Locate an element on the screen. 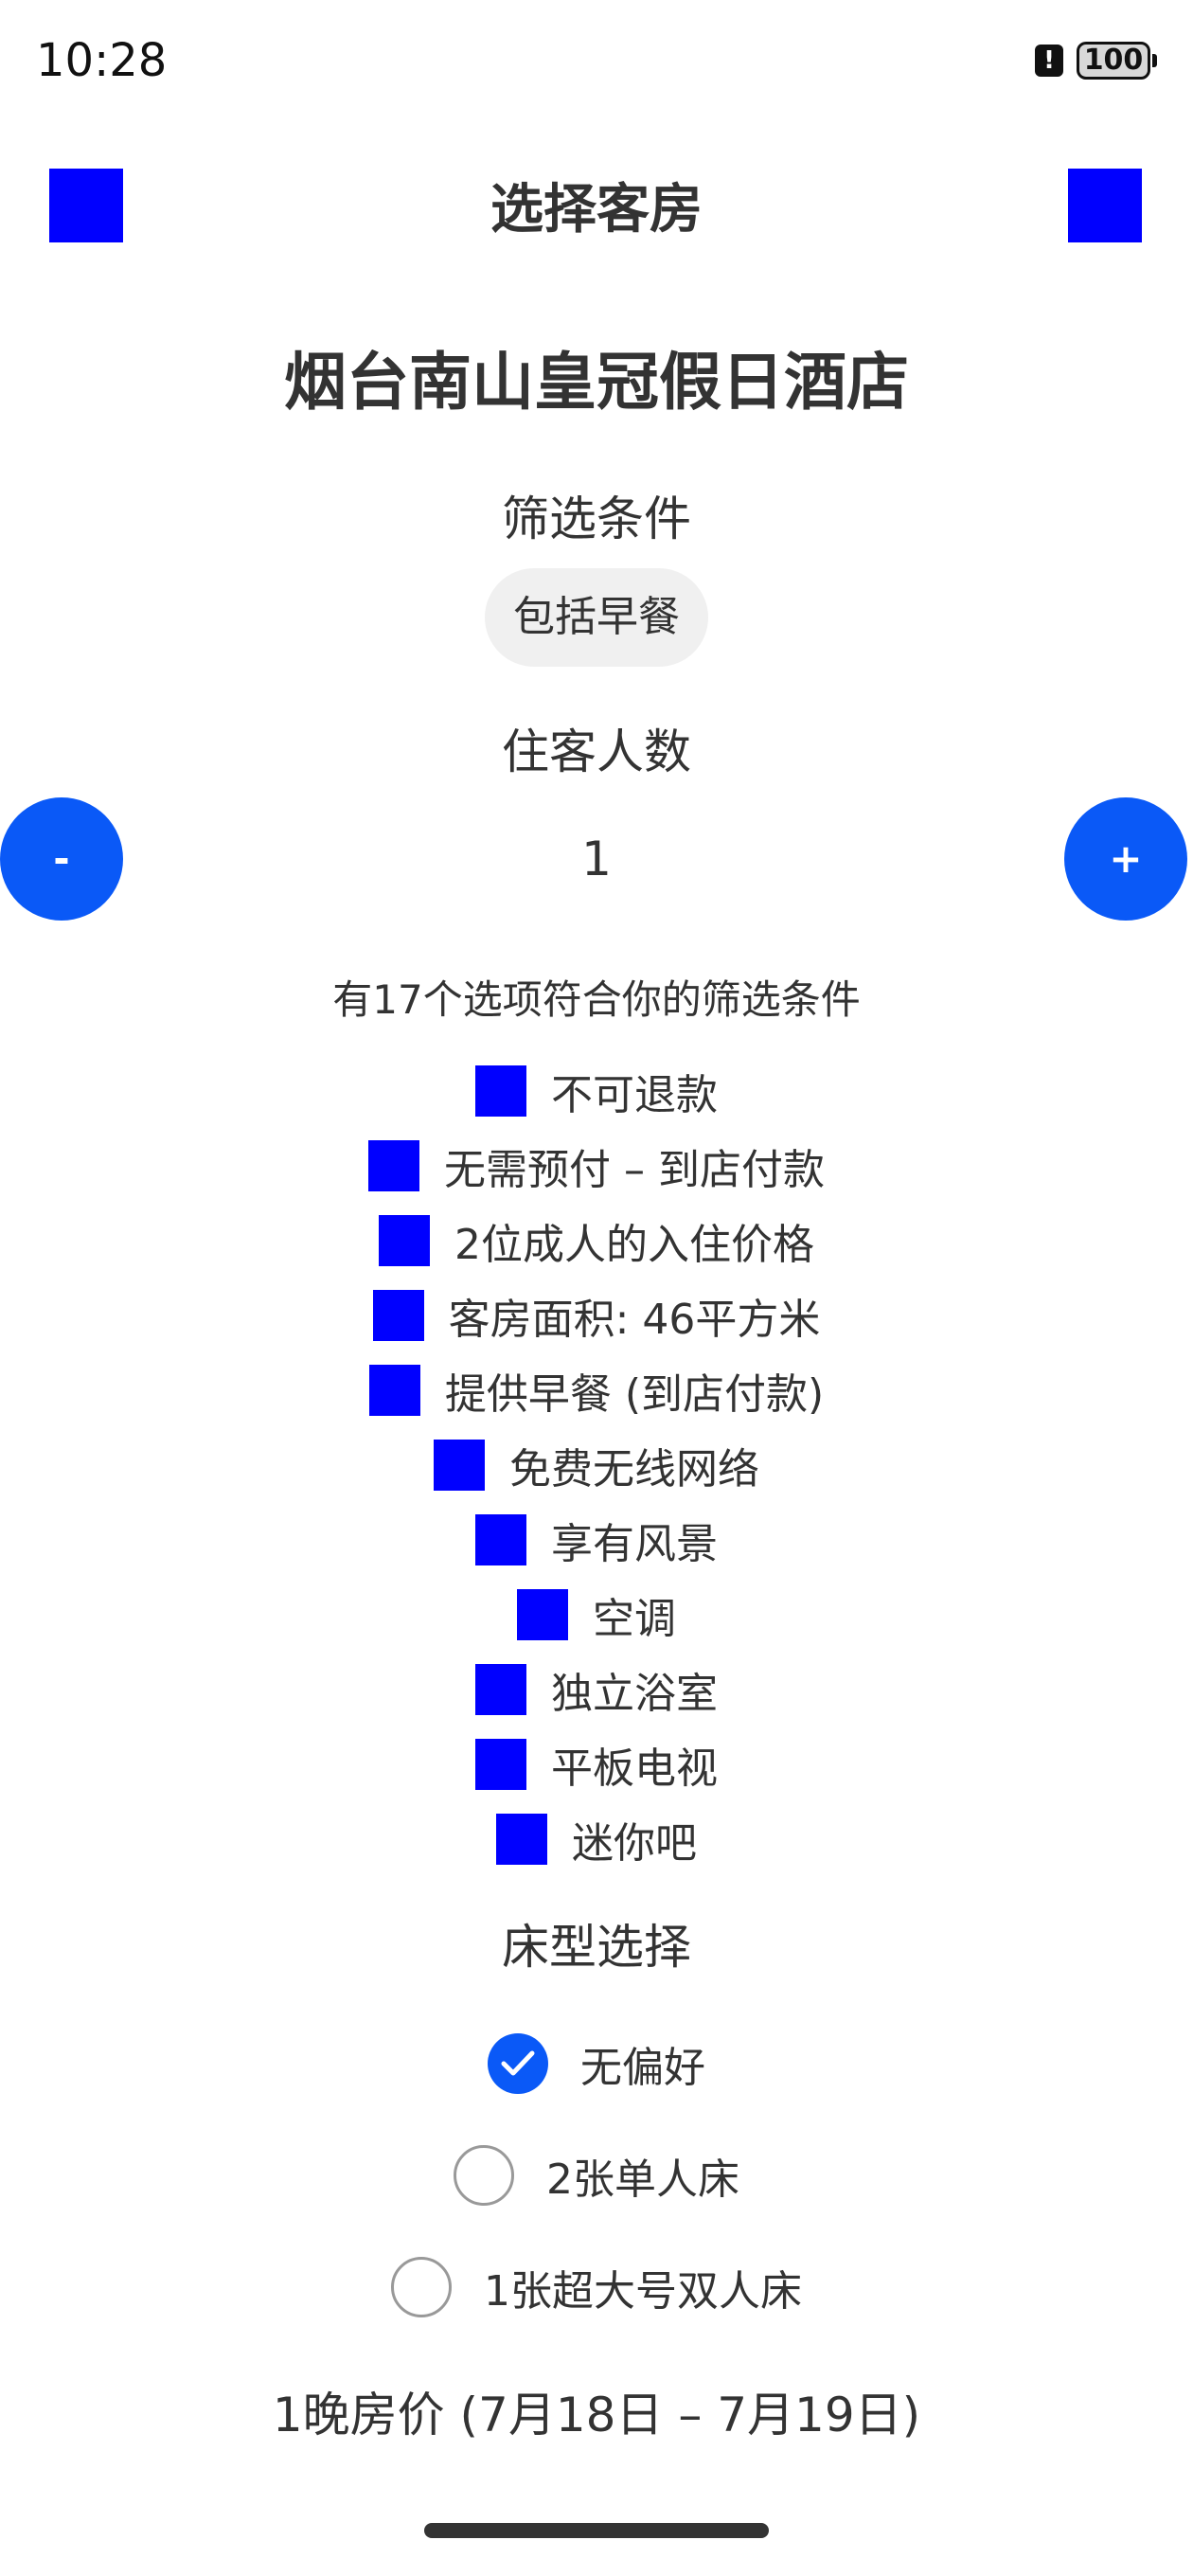  feature-item: 无需预付 – 到店付款 is located at coordinates (596, 1166).